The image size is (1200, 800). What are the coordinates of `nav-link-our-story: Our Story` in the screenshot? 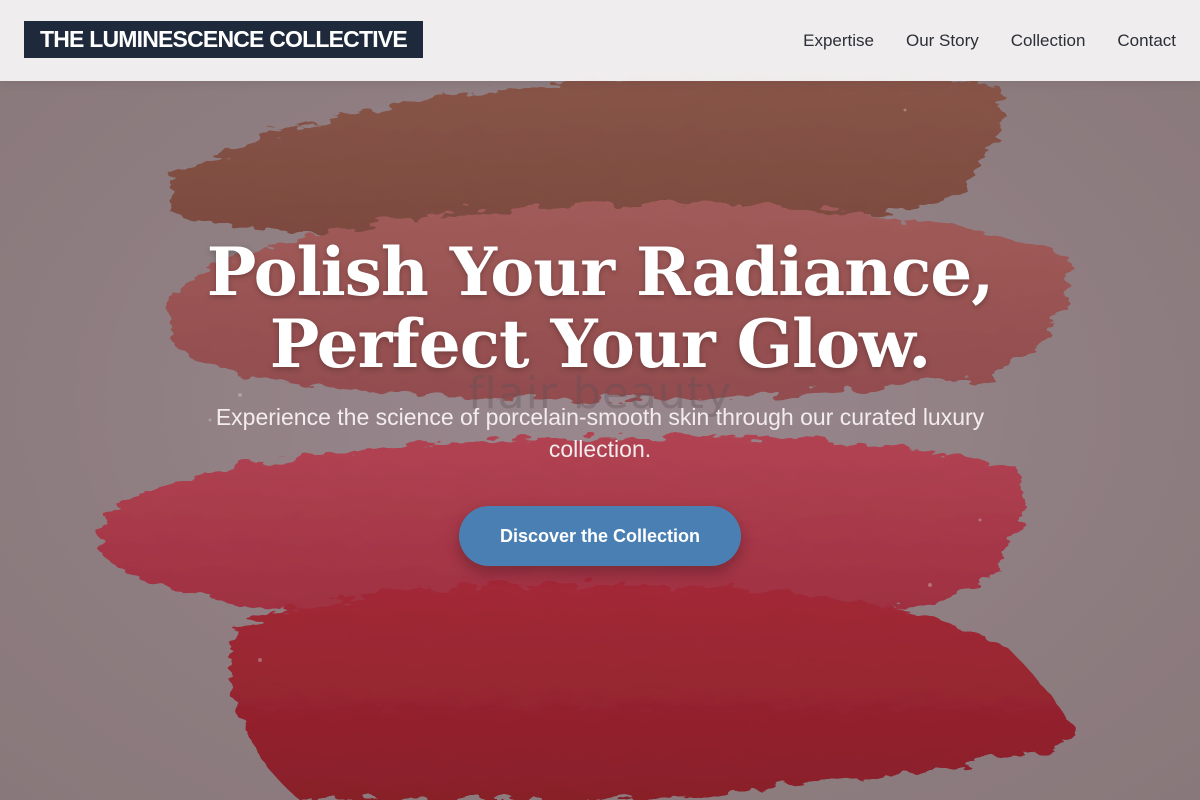 It's located at (942, 41).